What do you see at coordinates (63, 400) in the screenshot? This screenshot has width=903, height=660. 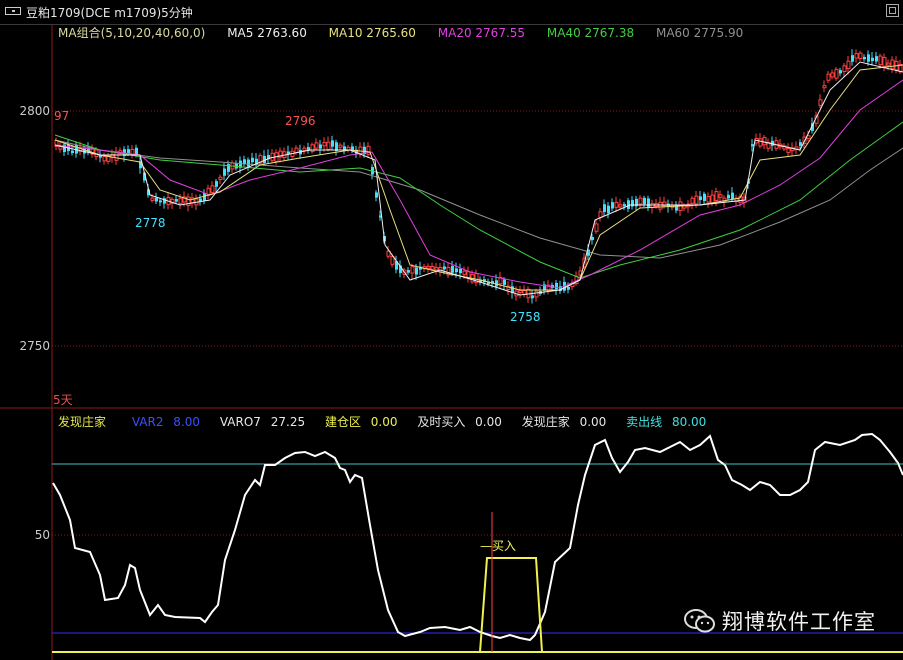 I see `period-label: 5天` at bounding box center [63, 400].